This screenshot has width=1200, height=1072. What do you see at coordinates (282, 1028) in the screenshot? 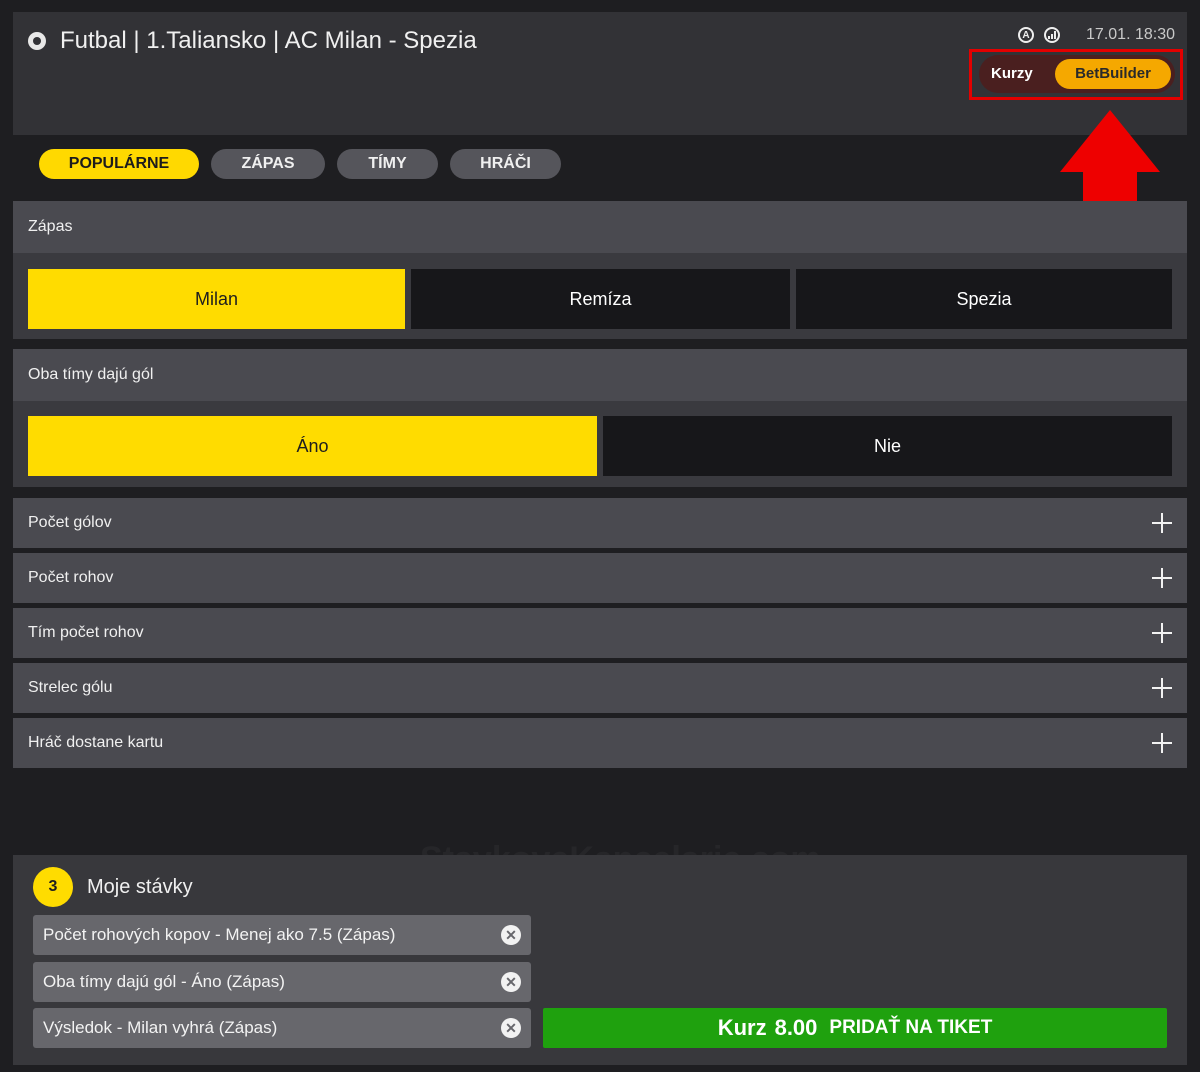
I see `bet-item: Výsledok - Milan vyhrá (Zápas) ✕` at bounding box center [282, 1028].